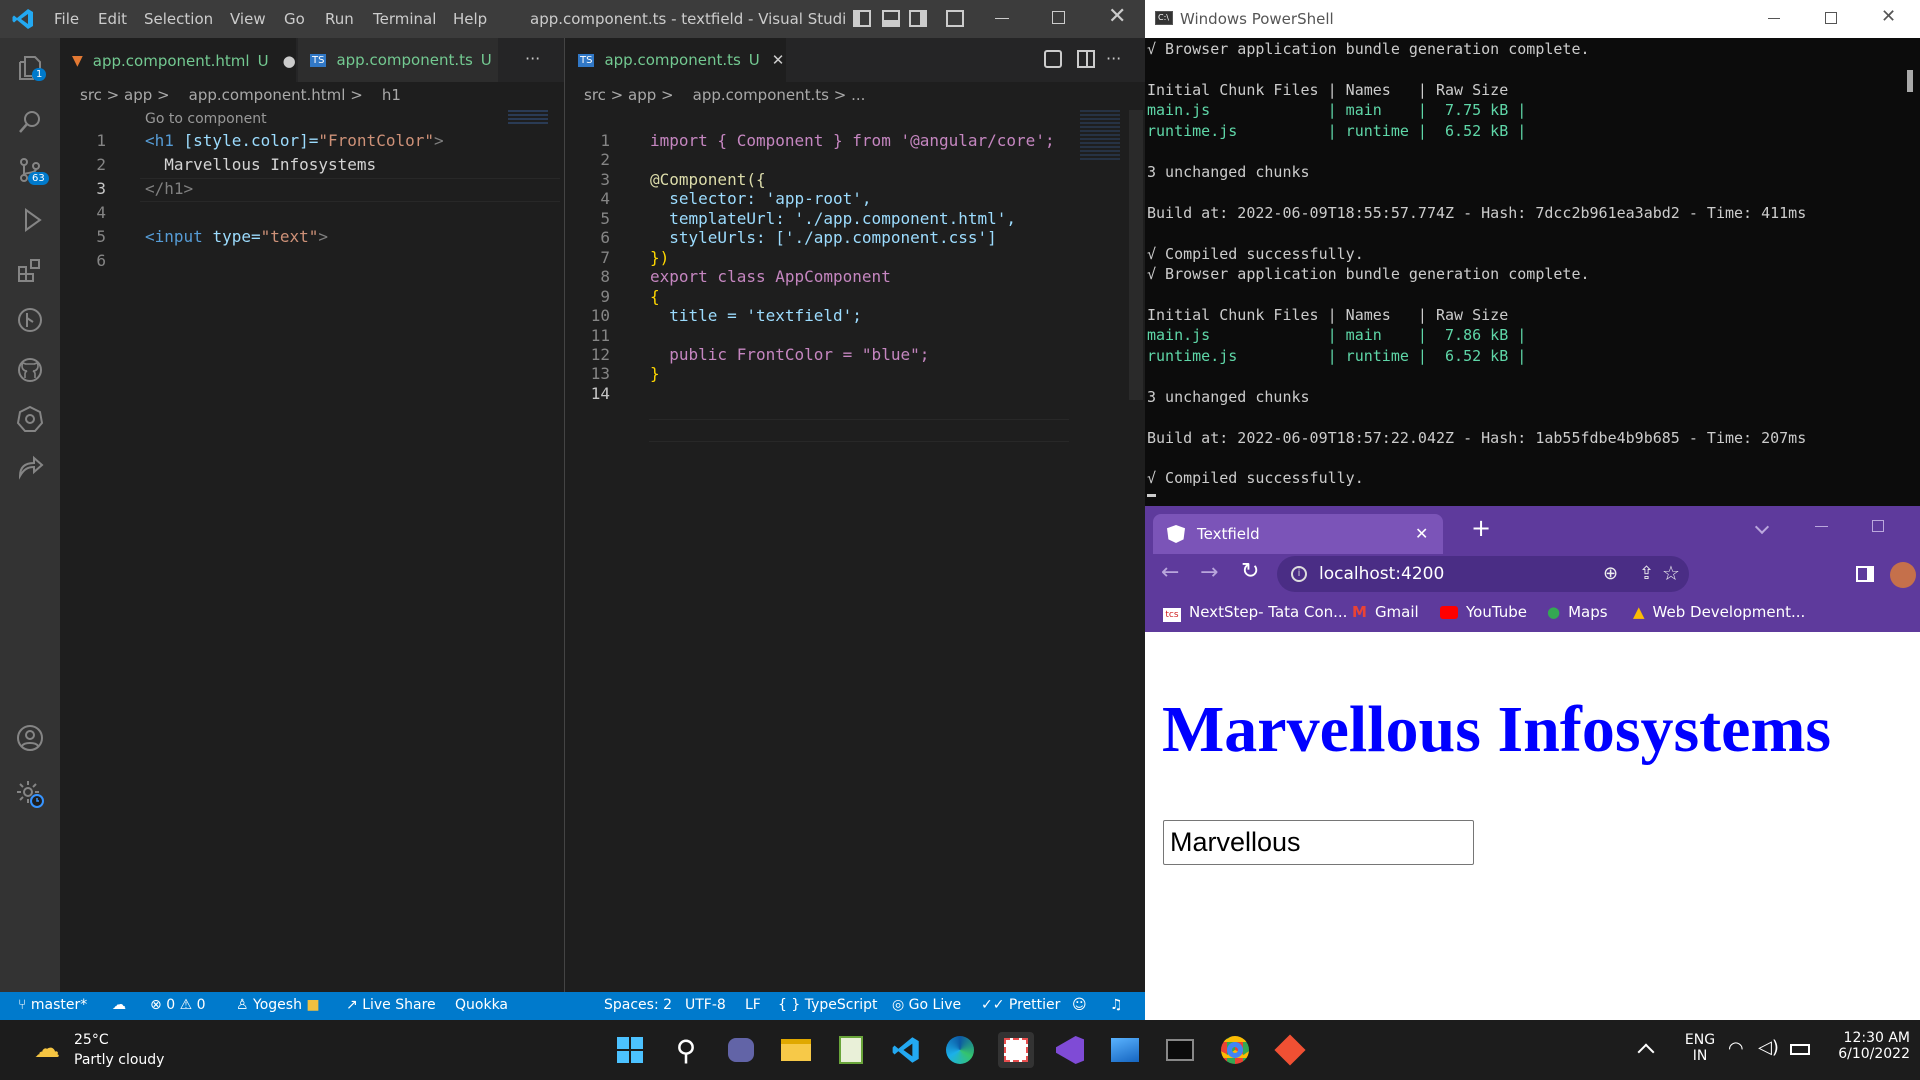  Describe the element at coordinates (827, 1005) in the screenshot. I see `language-item: { } TypeScript` at that location.